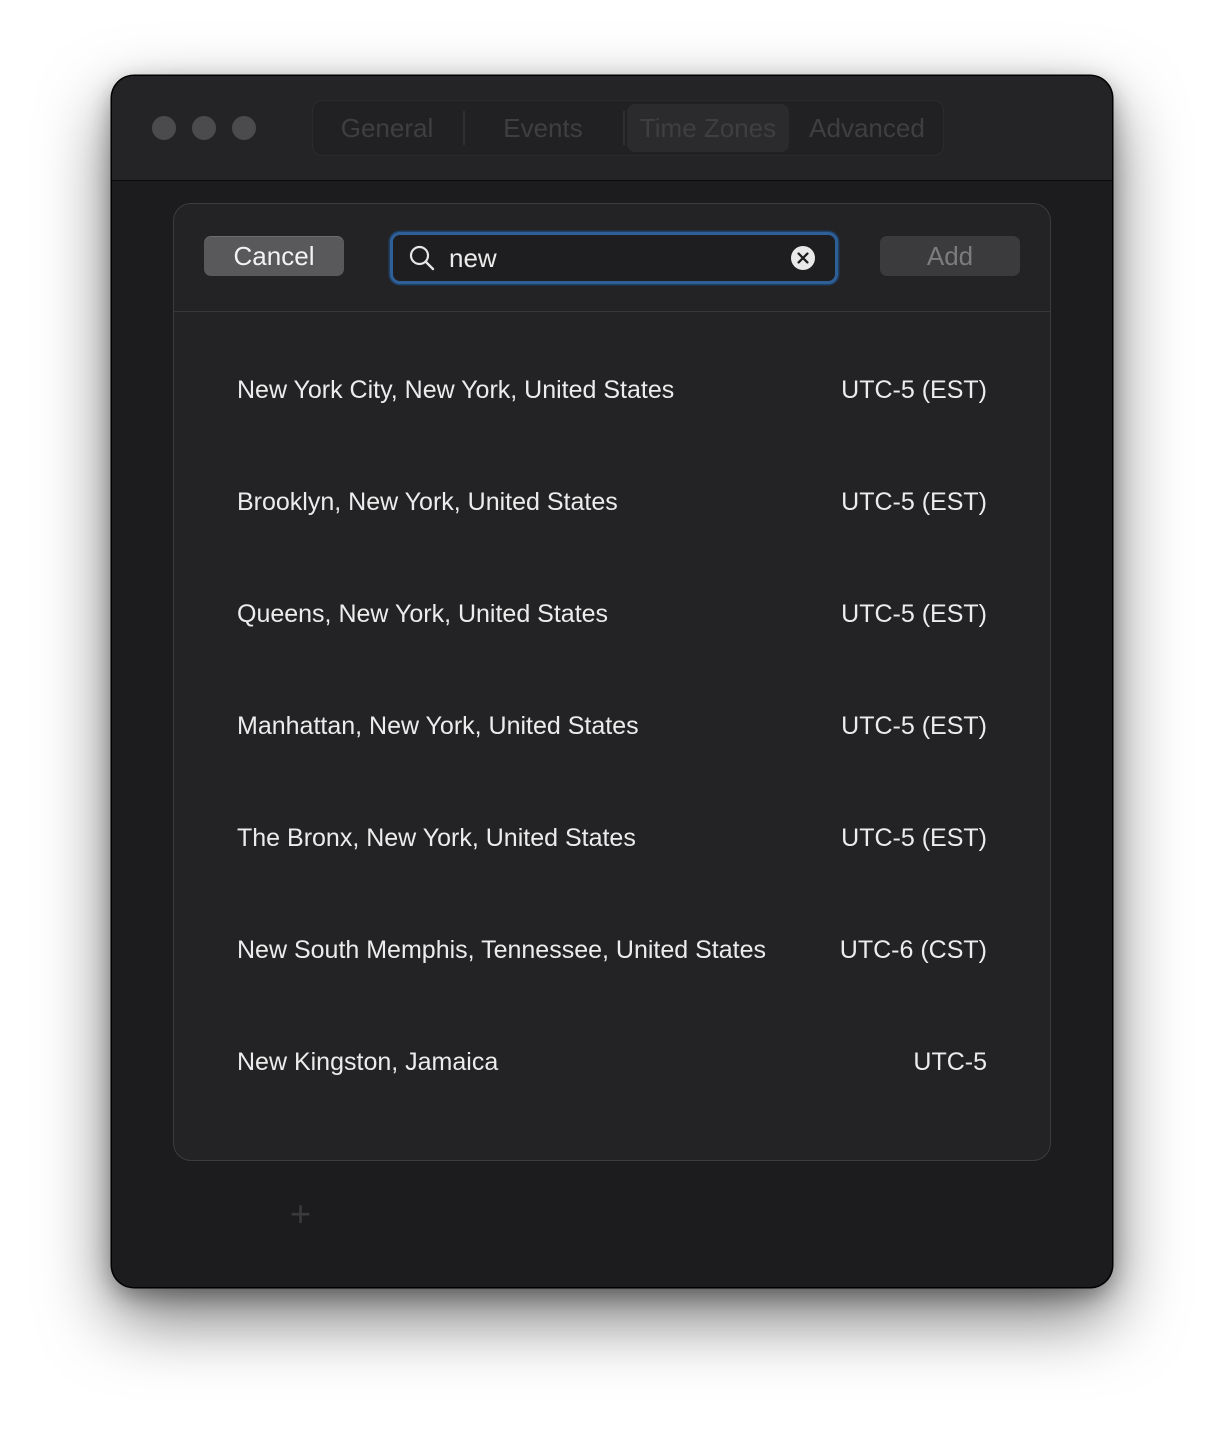 The height and width of the screenshot is (1436, 1224). I want to click on add-time-zone-button: +, so click(300, 1214).